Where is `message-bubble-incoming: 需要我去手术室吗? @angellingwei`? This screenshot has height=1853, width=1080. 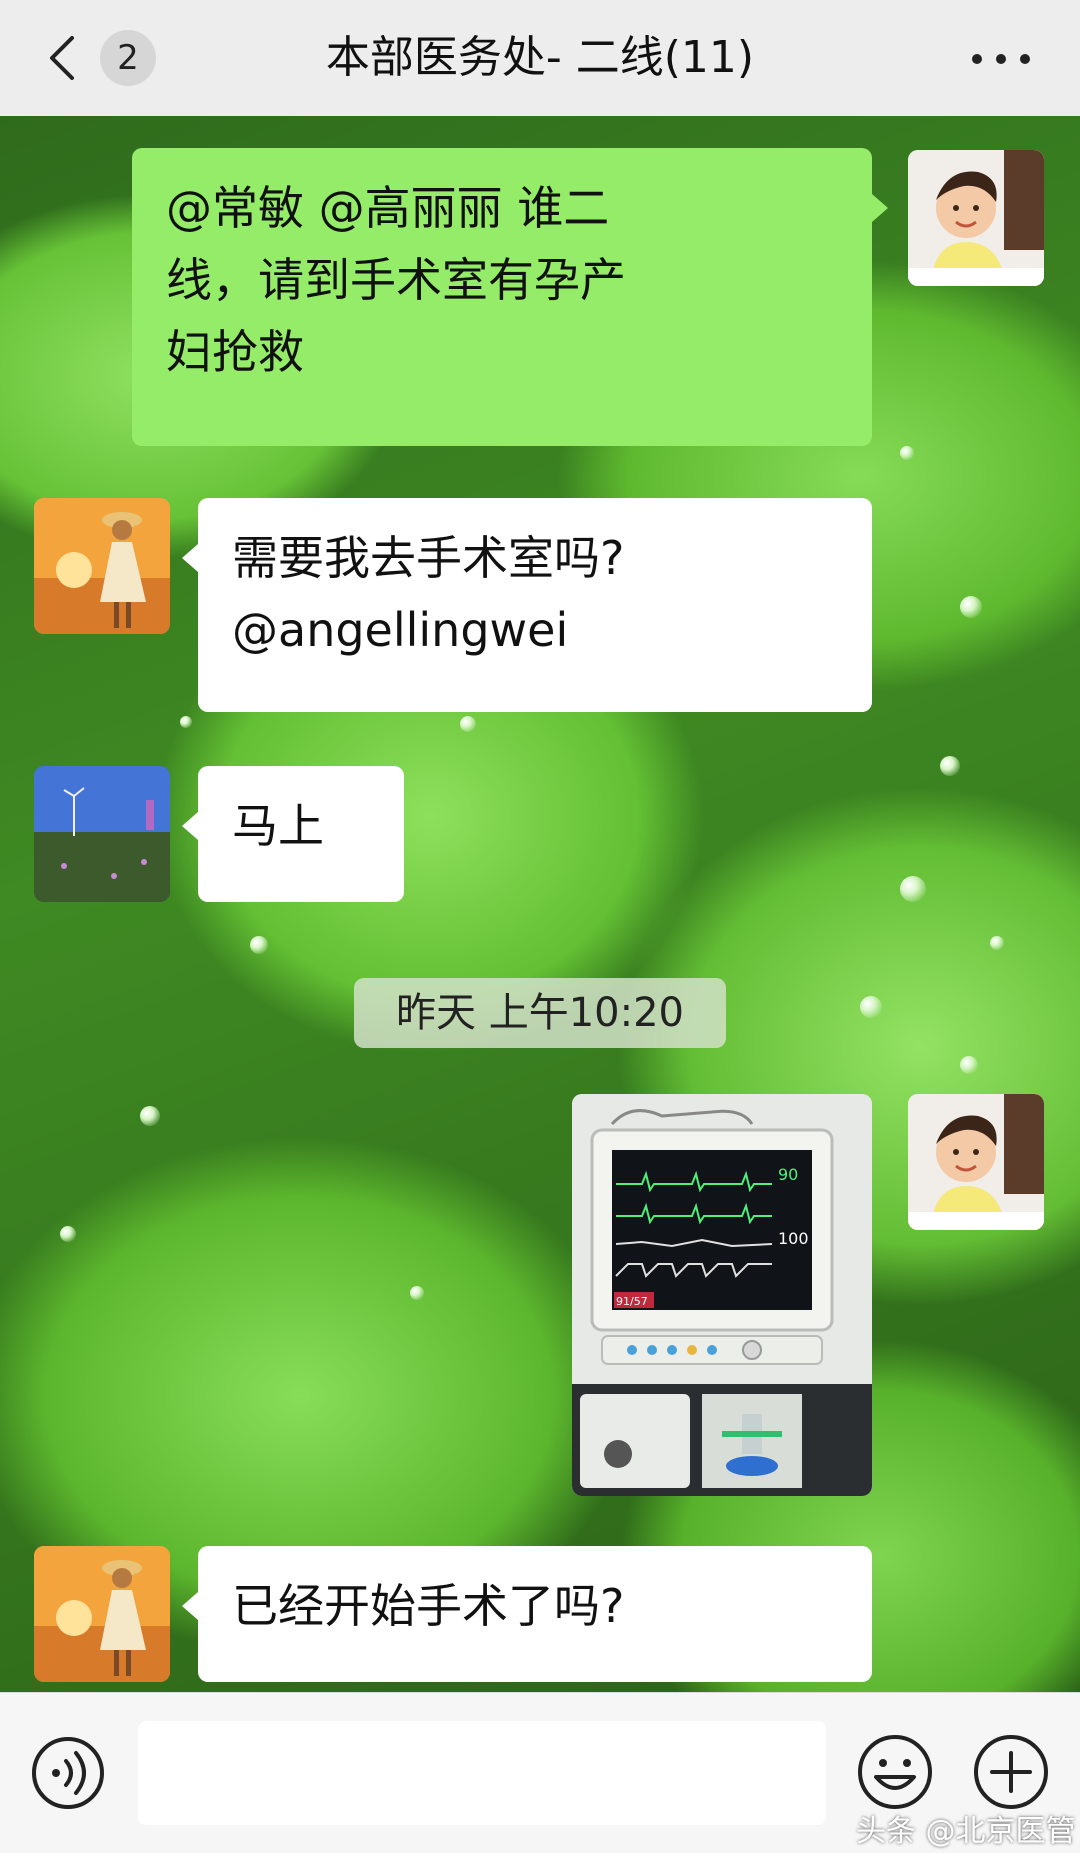
message-bubble-incoming: 需要我去手术室吗? @angellingwei is located at coordinates (527, 605).